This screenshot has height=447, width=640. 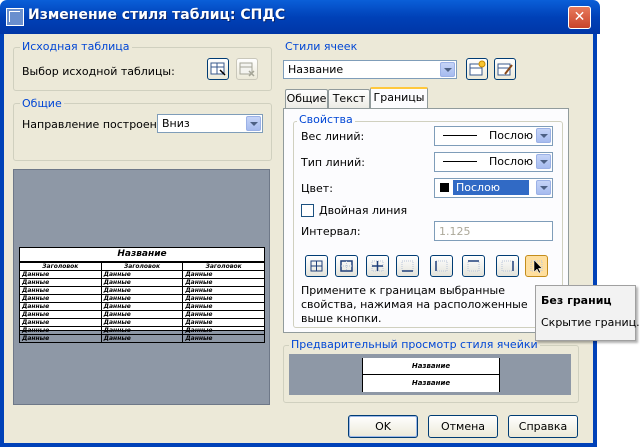 I want to click on delete-table-icon, so click(x=247, y=69).